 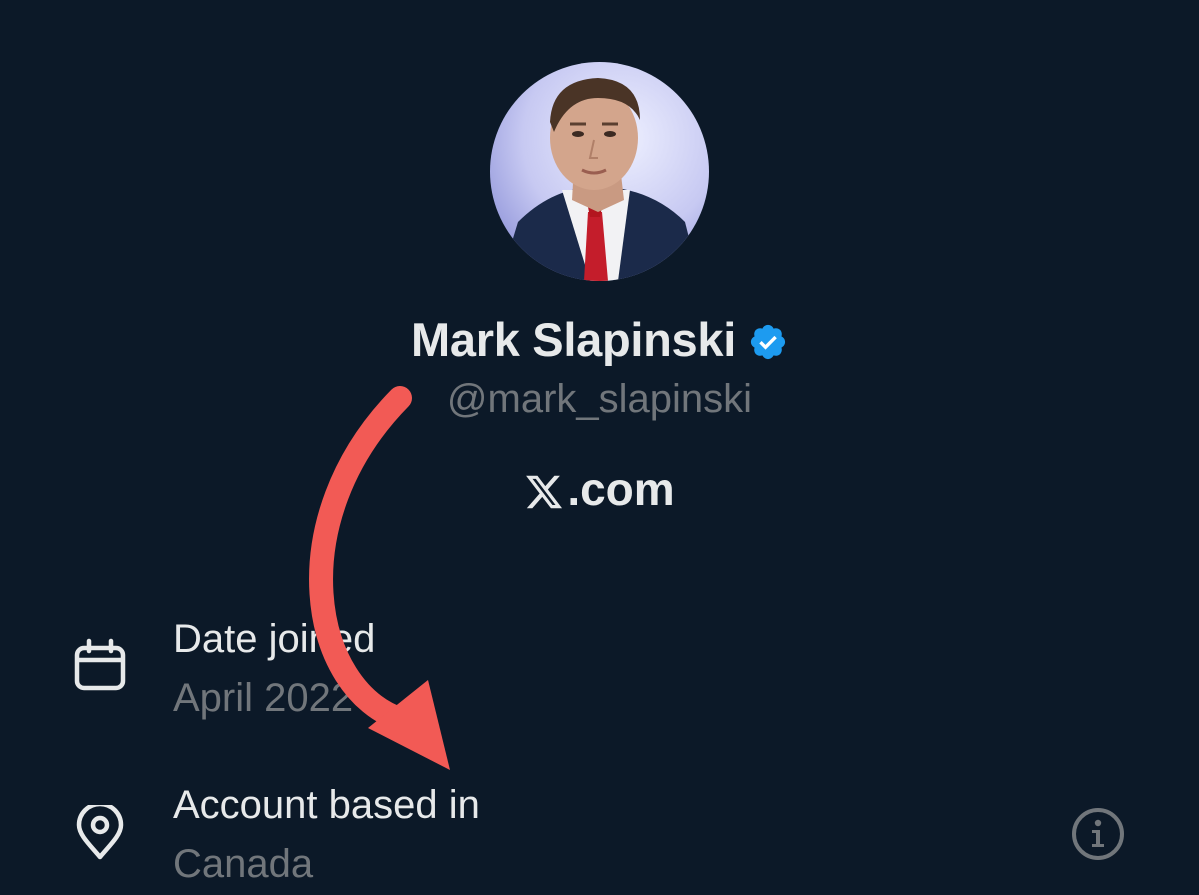 I want to click on verified-badge-icon, so click(x=768, y=342).